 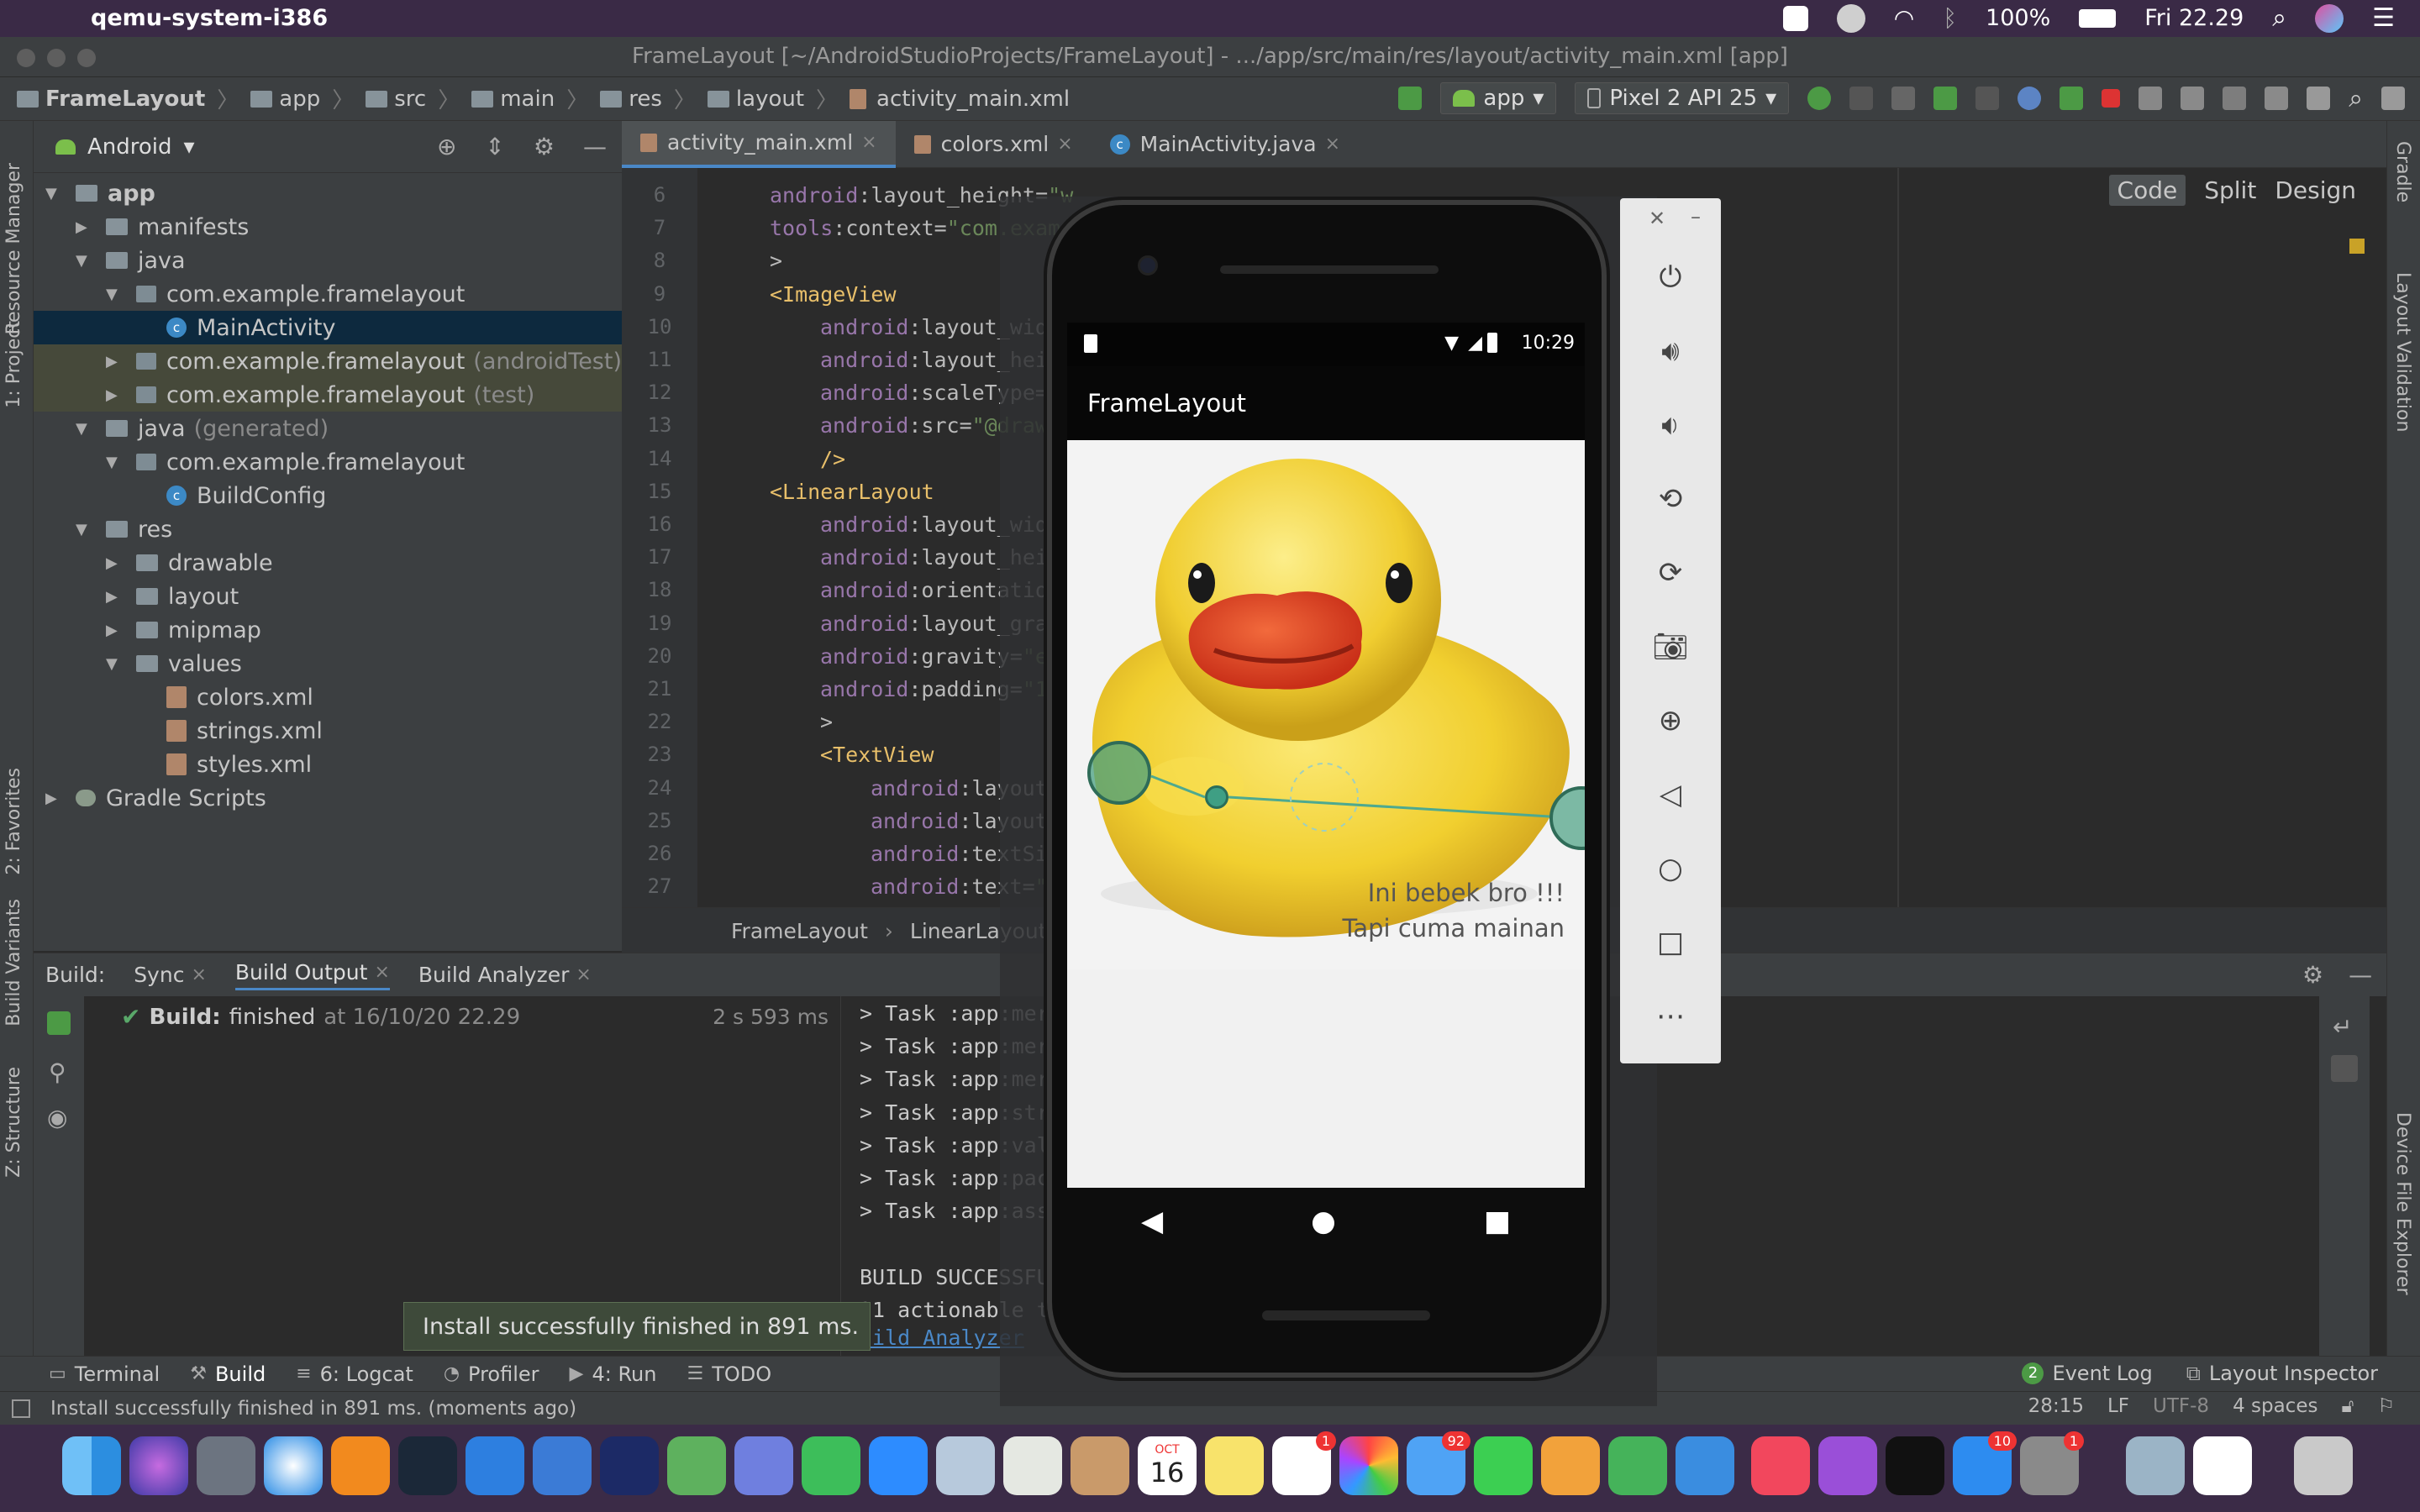 I want to click on tree-node: ▶ com.example.framelayout (test), so click(x=328, y=395).